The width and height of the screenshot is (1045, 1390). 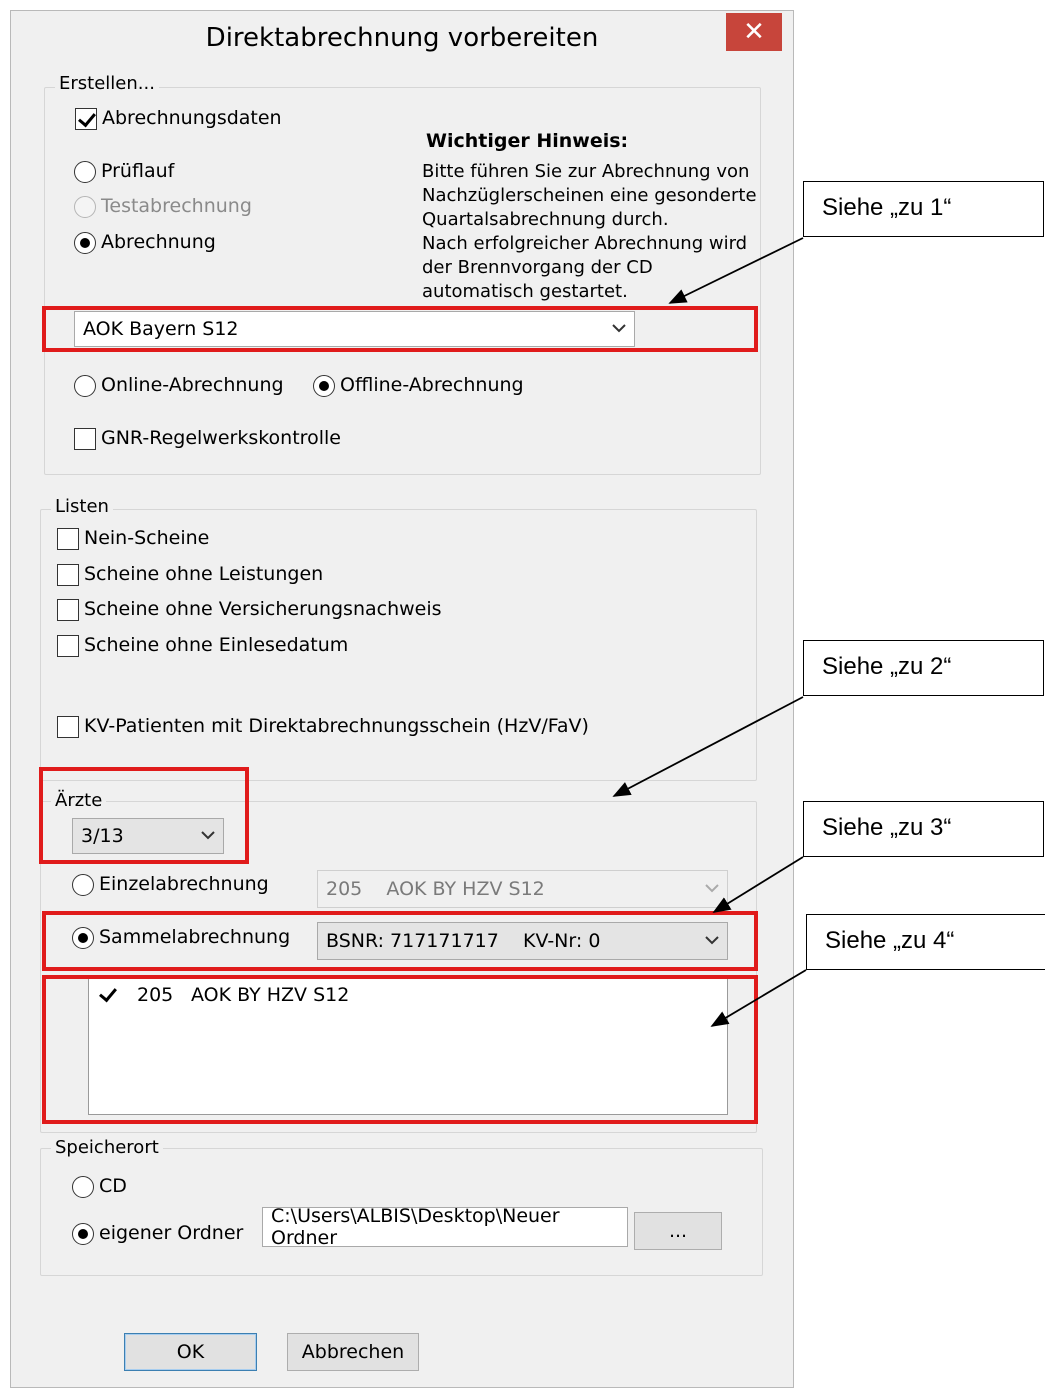 I want to click on callout-zu-3: Siehe „zu 3“, so click(x=923, y=829).